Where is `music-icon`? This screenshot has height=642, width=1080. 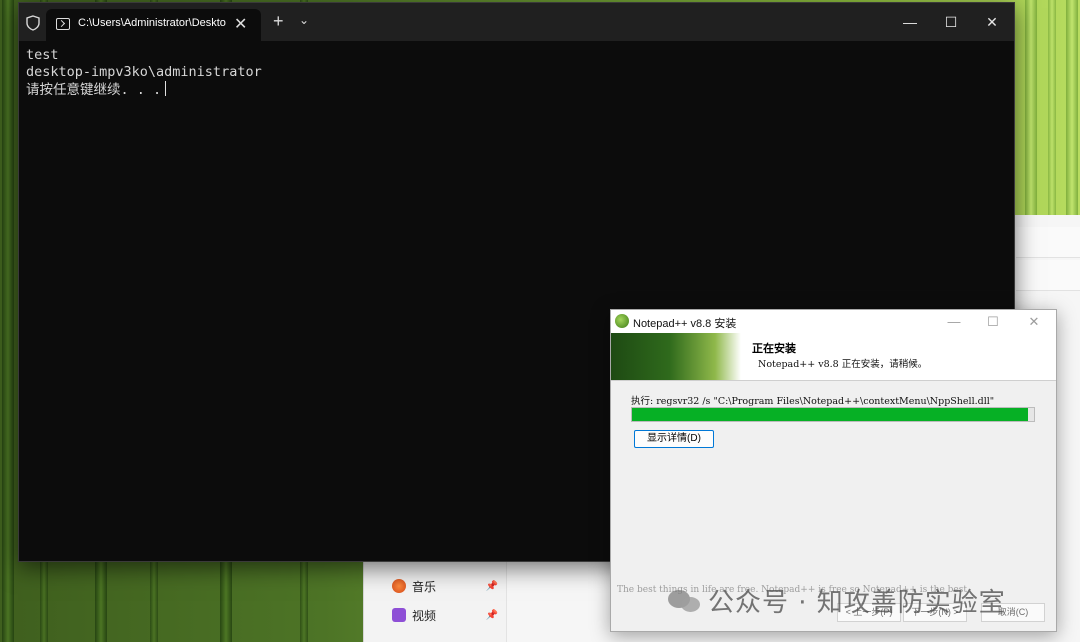 music-icon is located at coordinates (399, 586).